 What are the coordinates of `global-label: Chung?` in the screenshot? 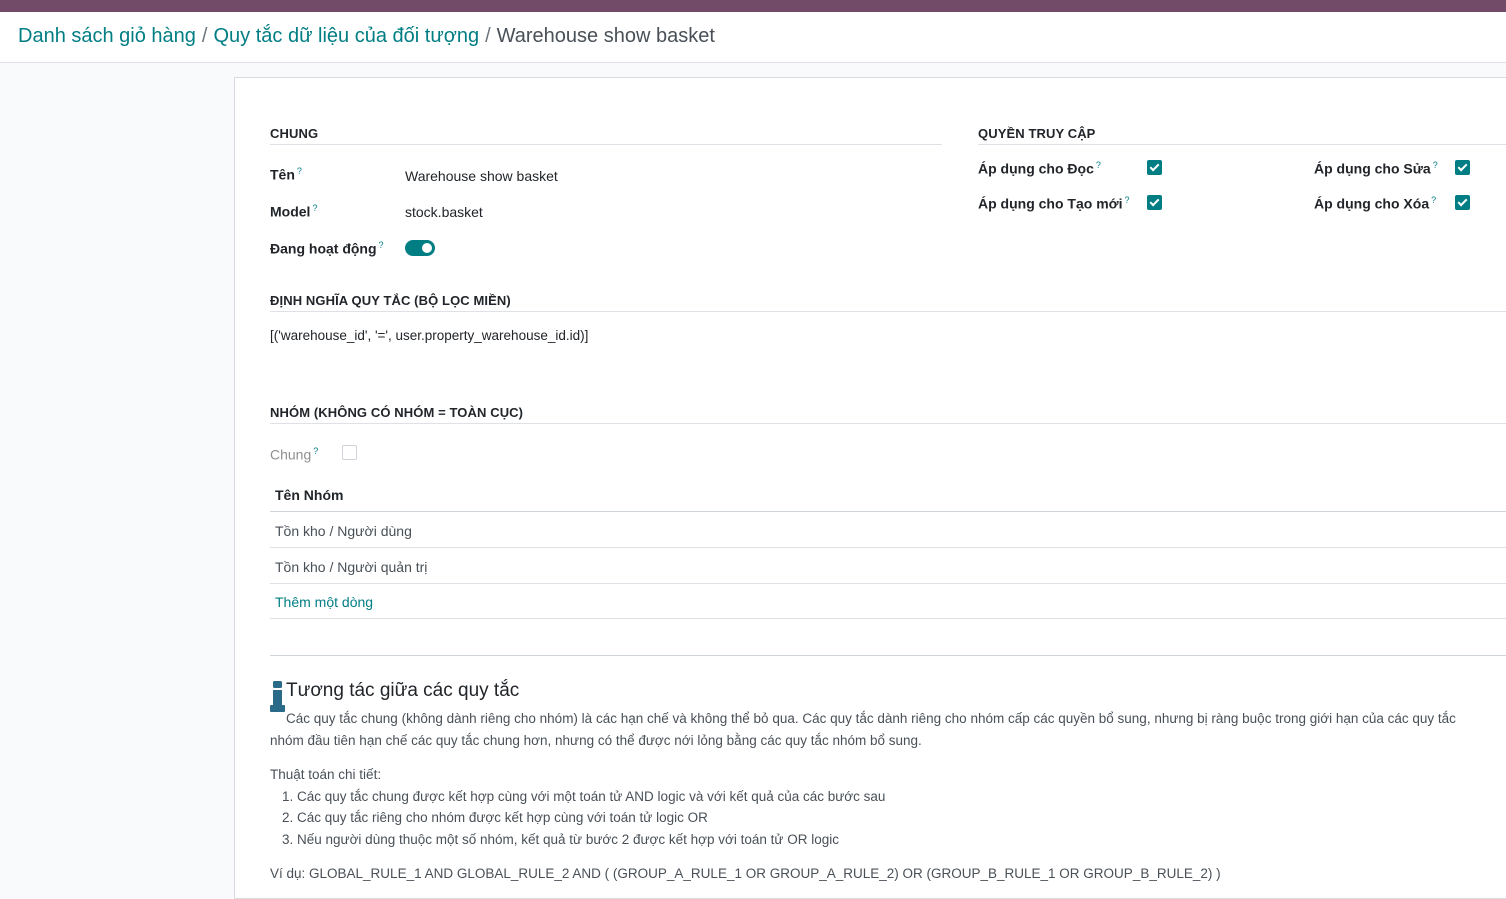 It's located at (294, 454).